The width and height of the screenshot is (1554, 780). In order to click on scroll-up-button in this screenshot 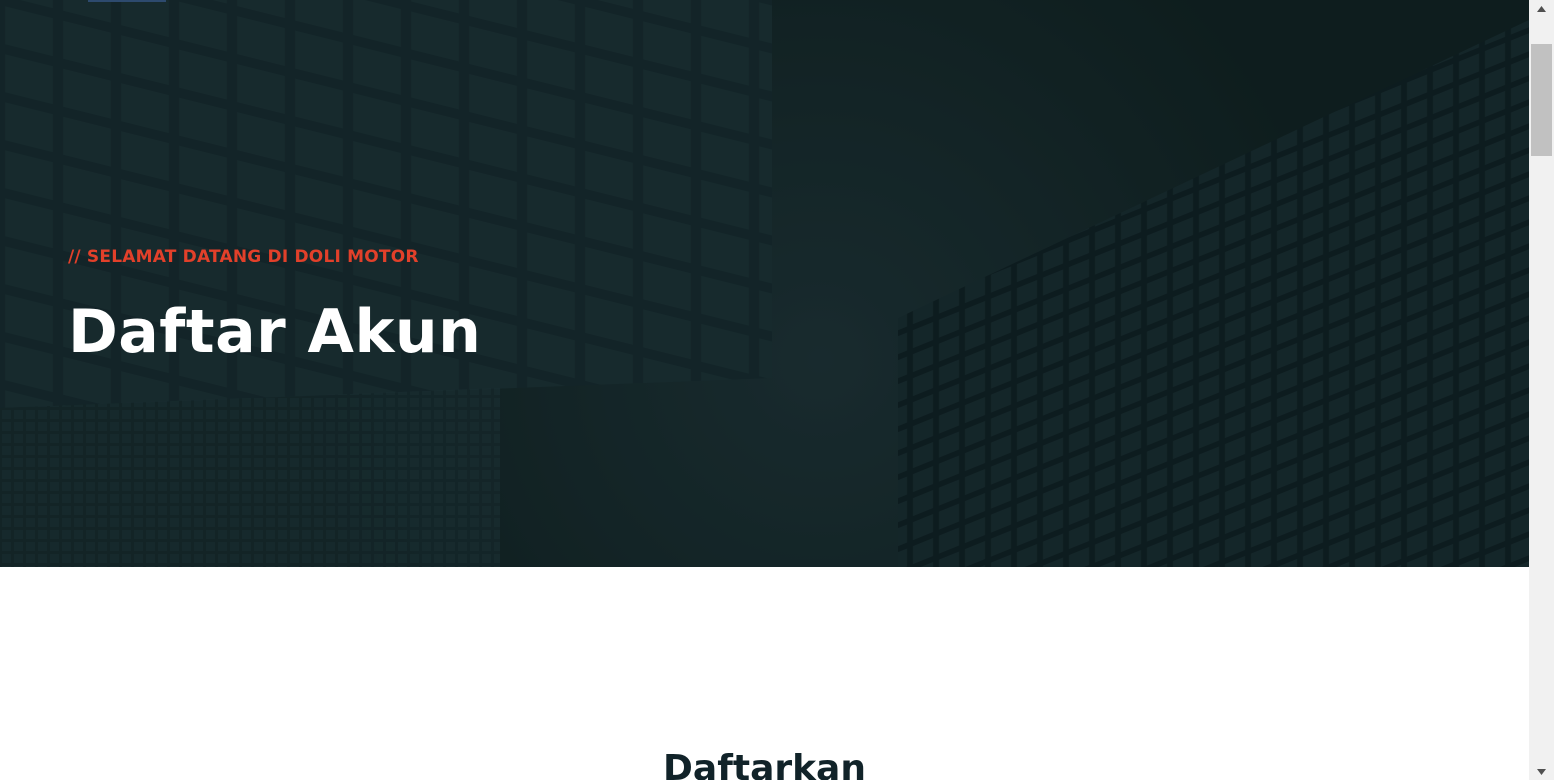, I will do `click(1541, 8)`.